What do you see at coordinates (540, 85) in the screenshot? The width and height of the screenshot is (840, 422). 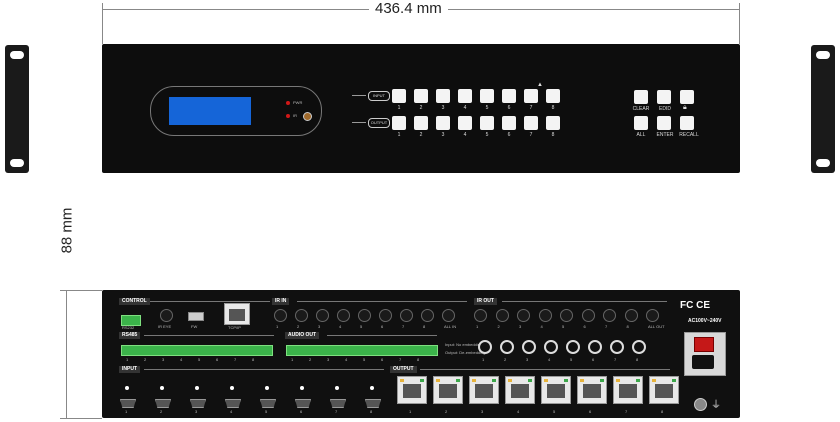 I see `up-arrow-icon: ▲` at bounding box center [540, 85].